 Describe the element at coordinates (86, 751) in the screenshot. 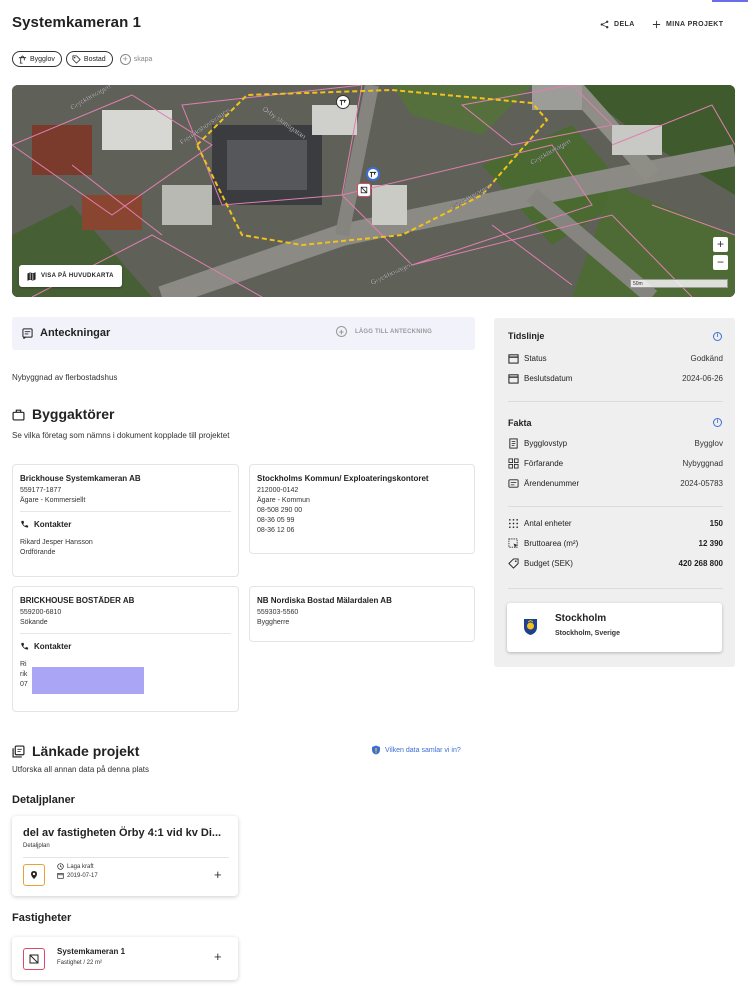

I see `linked-projects-title: Länkade projekt` at that location.